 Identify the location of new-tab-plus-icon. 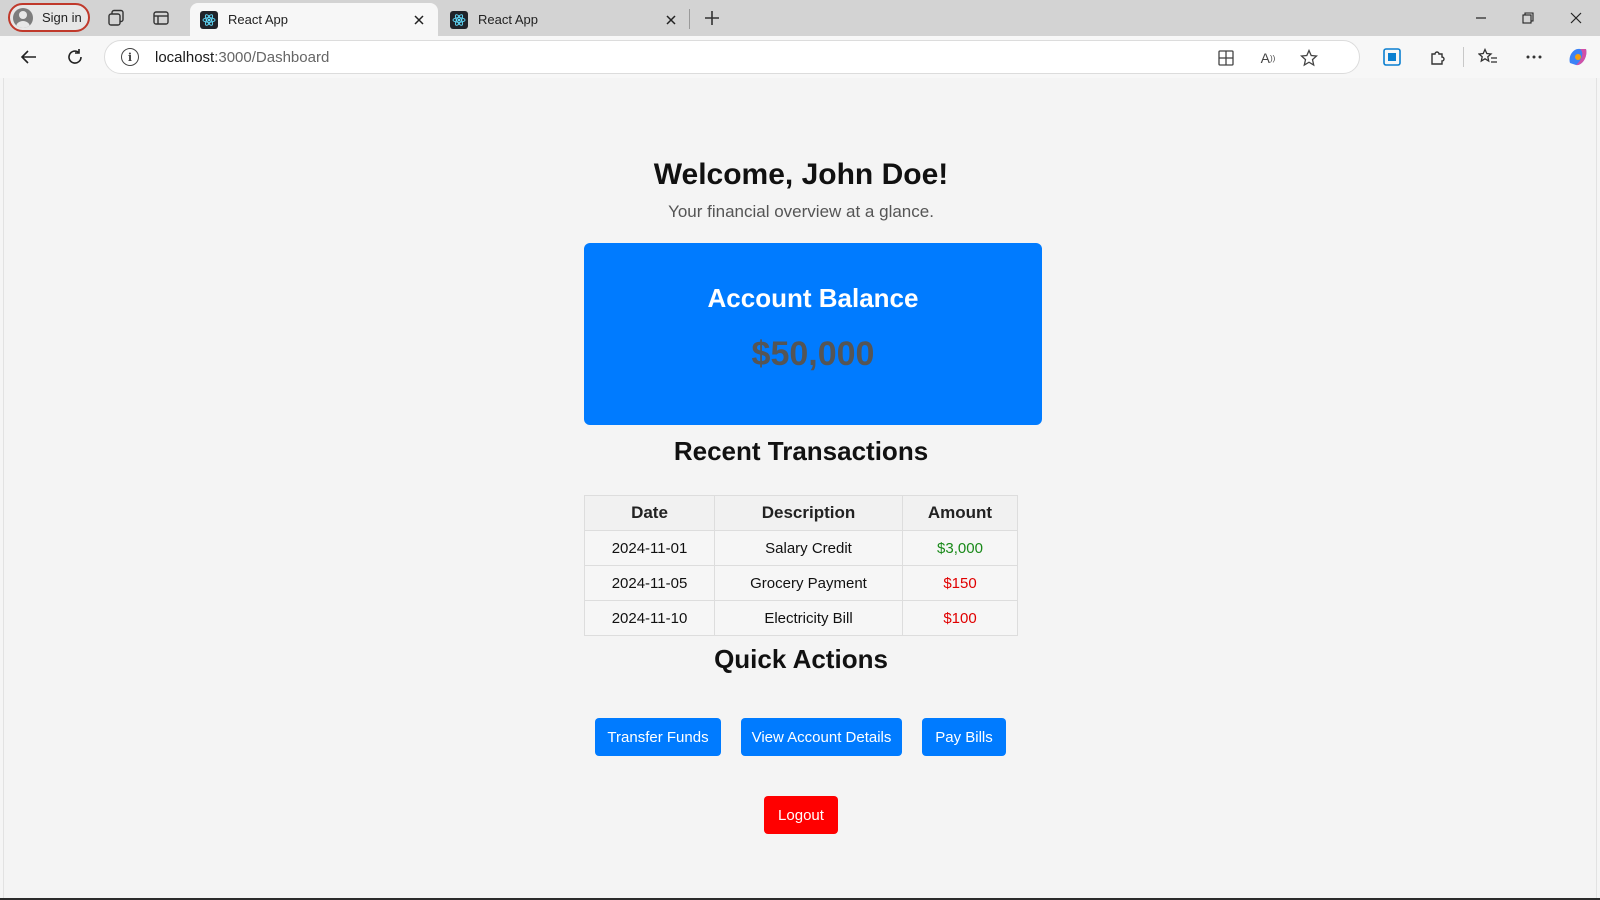
(712, 18).